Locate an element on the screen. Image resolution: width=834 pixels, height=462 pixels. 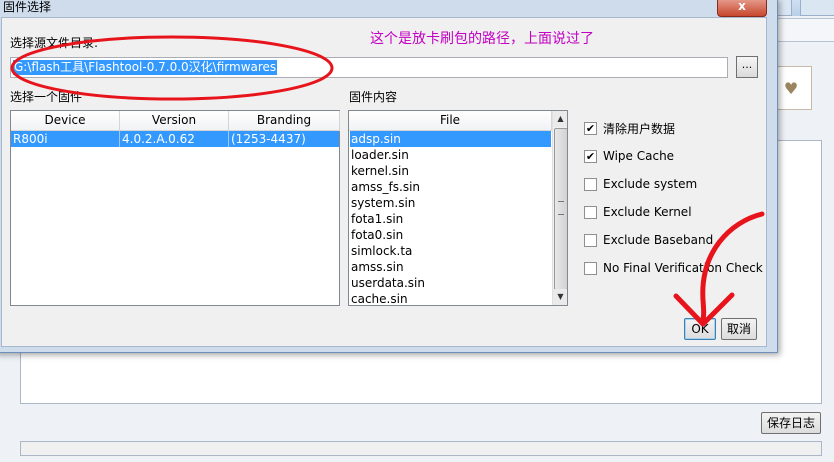
source-dir-input: G:\flash工具\Flashtool-0.7.0.0汉化\firmwares is located at coordinates (369, 67).